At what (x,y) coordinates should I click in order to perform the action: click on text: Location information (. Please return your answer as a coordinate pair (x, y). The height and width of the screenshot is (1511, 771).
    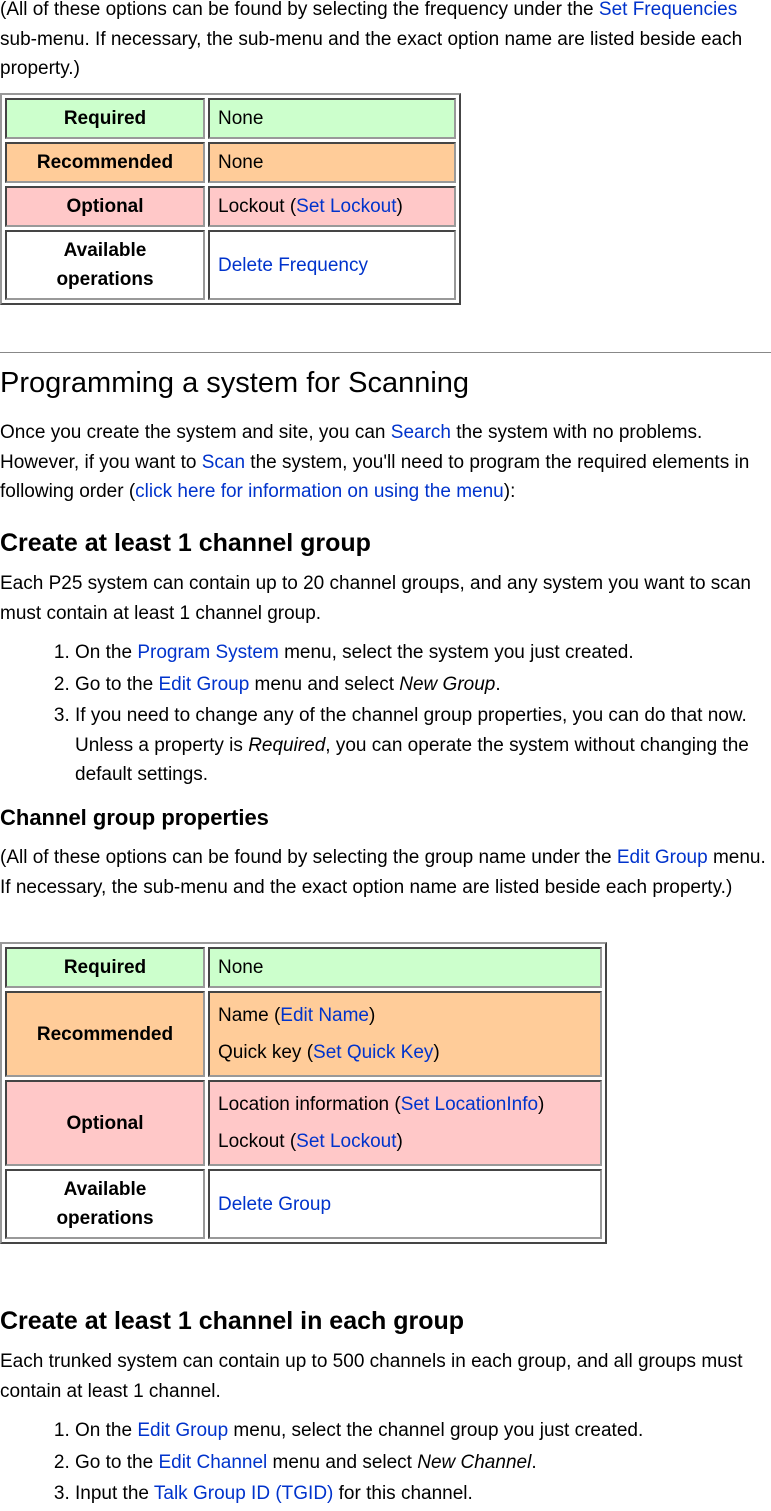
    Looking at the image, I should click on (309, 1104).